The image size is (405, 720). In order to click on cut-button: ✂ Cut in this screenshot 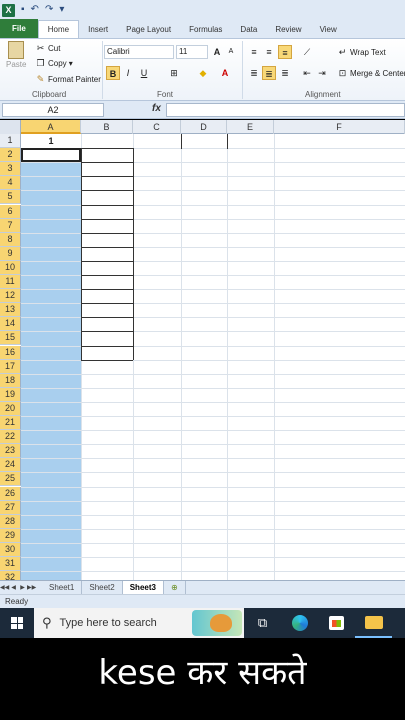, I will do `click(48, 48)`.